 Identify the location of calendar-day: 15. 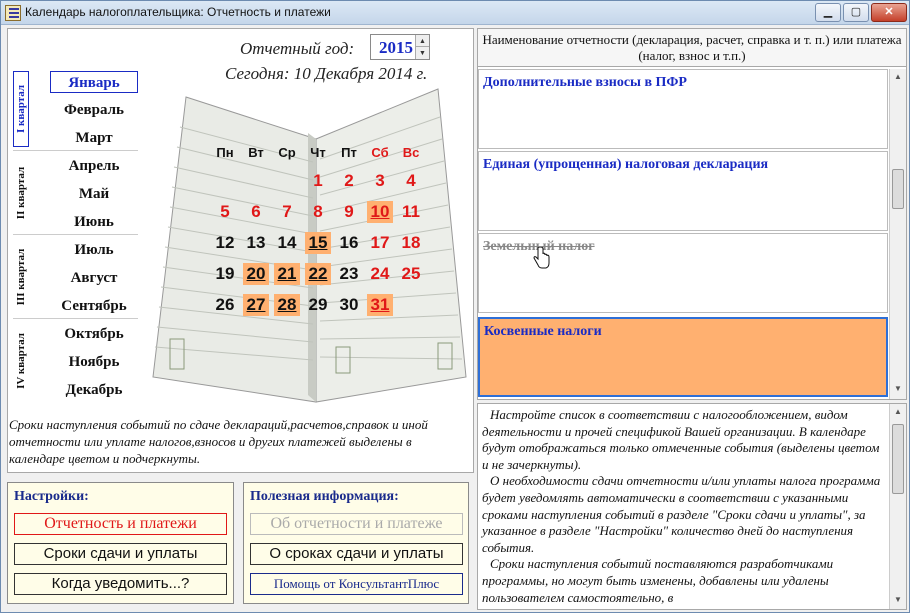
(318, 243).